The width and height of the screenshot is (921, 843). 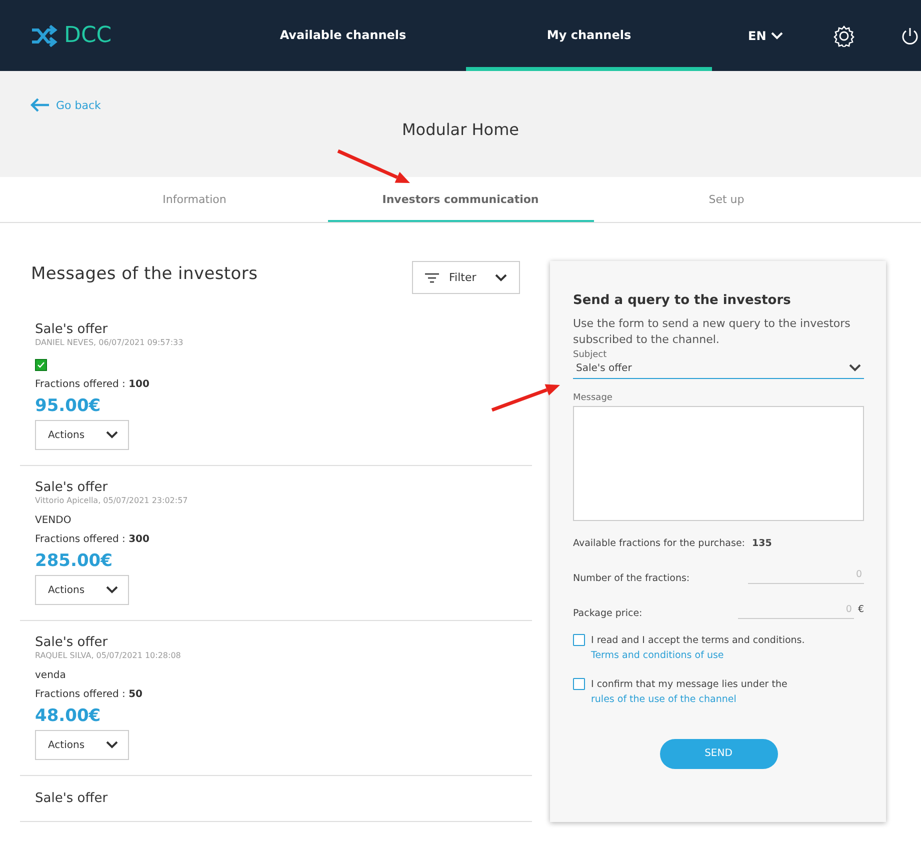 What do you see at coordinates (682, 300) in the screenshot?
I see `form-title: Send a query to the investors` at bounding box center [682, 300].